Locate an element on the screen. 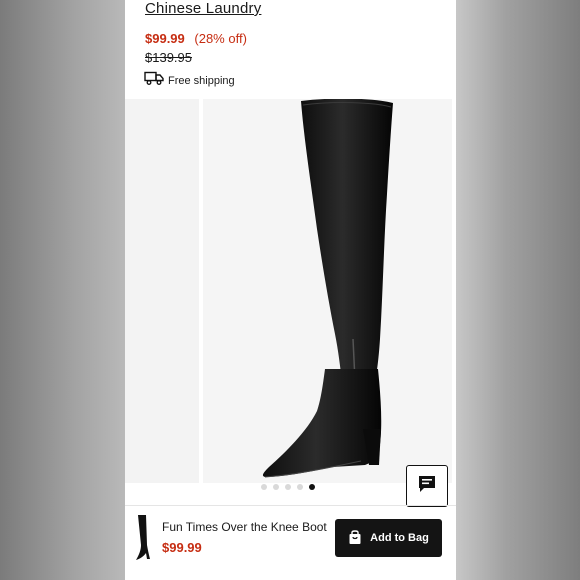 This screenshot has width=580, height=580. chat-icon is located at coordinates (427, 486).